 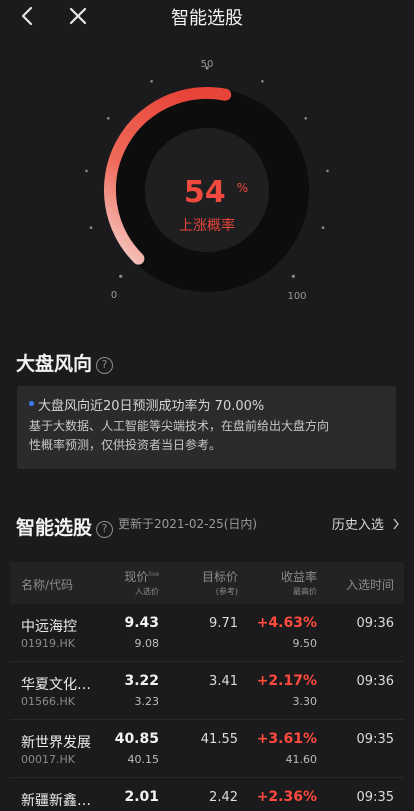 I want to click on header-yield: 收益率 最高价, so click(x=299, y=582).